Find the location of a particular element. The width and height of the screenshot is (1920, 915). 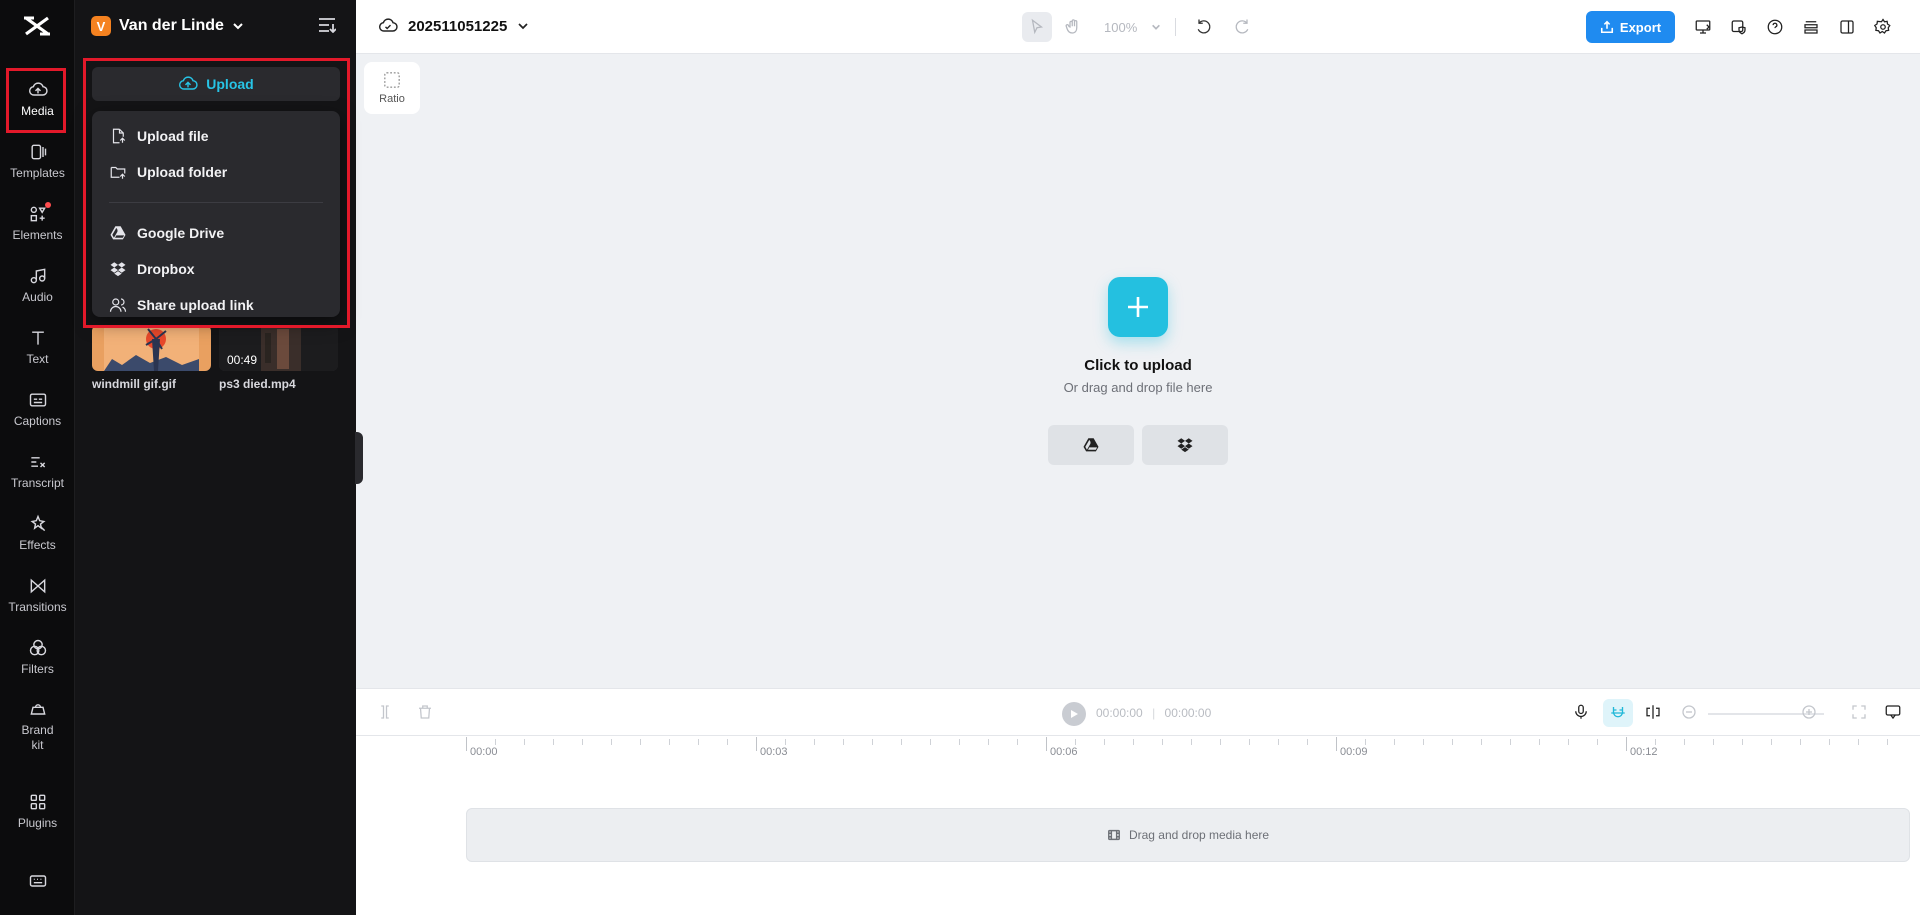

menu-item-share-upload-link: Share upload link is located at coordinates (216, 305).